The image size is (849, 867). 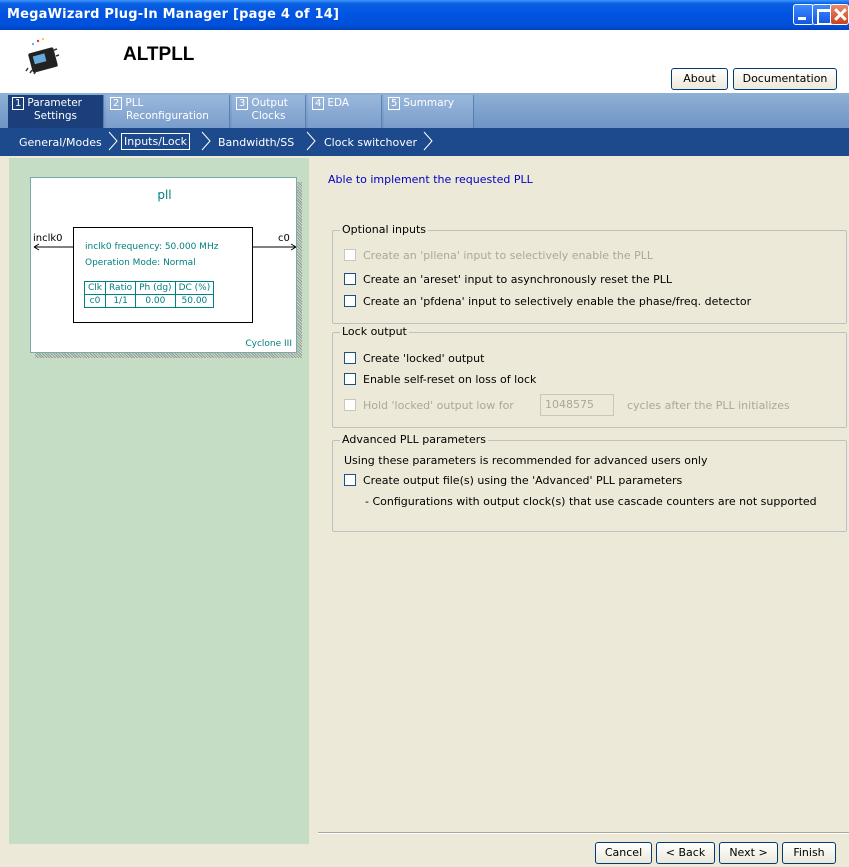 I want to click on tab-number: 4, so click(x=318, y=103).